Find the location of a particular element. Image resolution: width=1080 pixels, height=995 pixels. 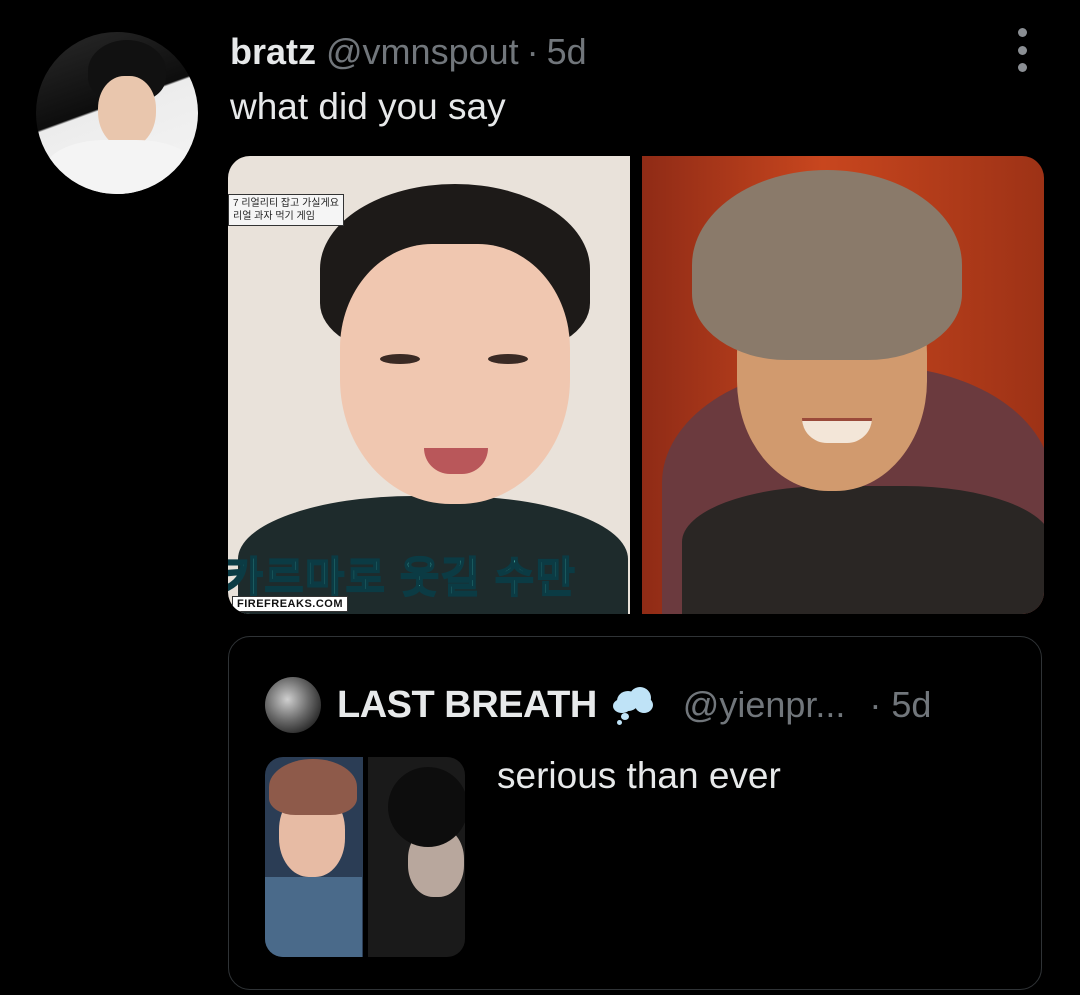

tweet-header: bratz @vmnspout · 5d is located at coordinates (408, 52).